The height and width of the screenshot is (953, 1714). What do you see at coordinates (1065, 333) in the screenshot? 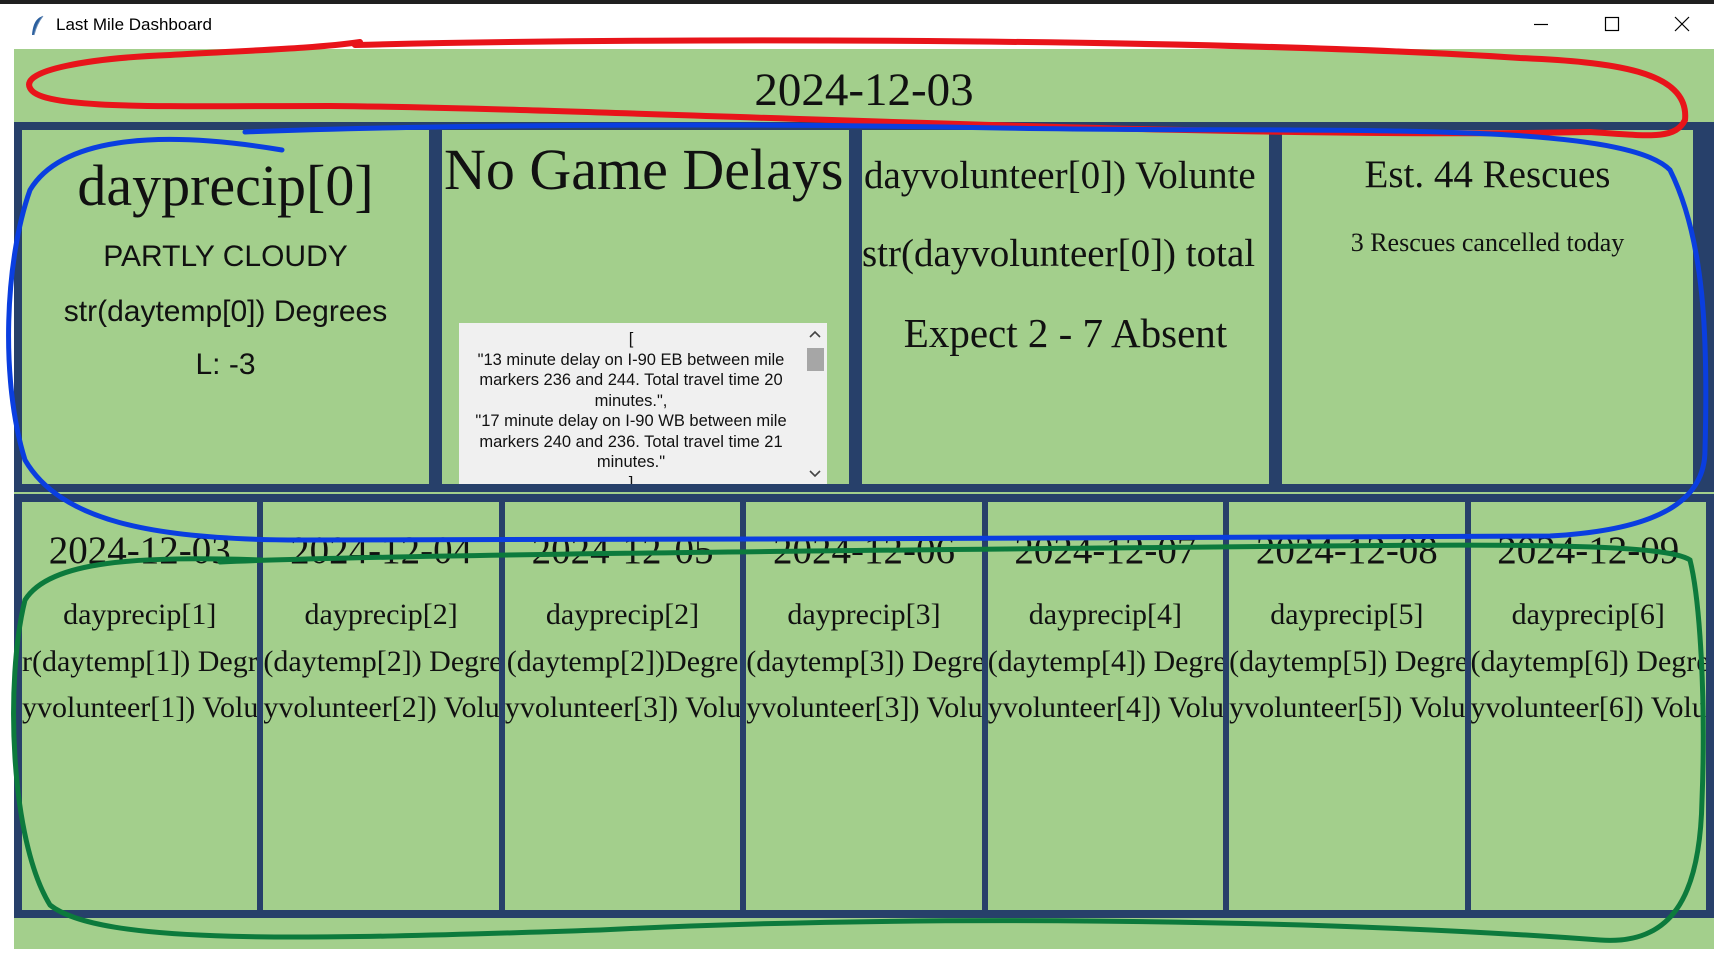
I see `volunteer-absent: Expect 2 - 7 Absent` at bounding box center [1065, 333].